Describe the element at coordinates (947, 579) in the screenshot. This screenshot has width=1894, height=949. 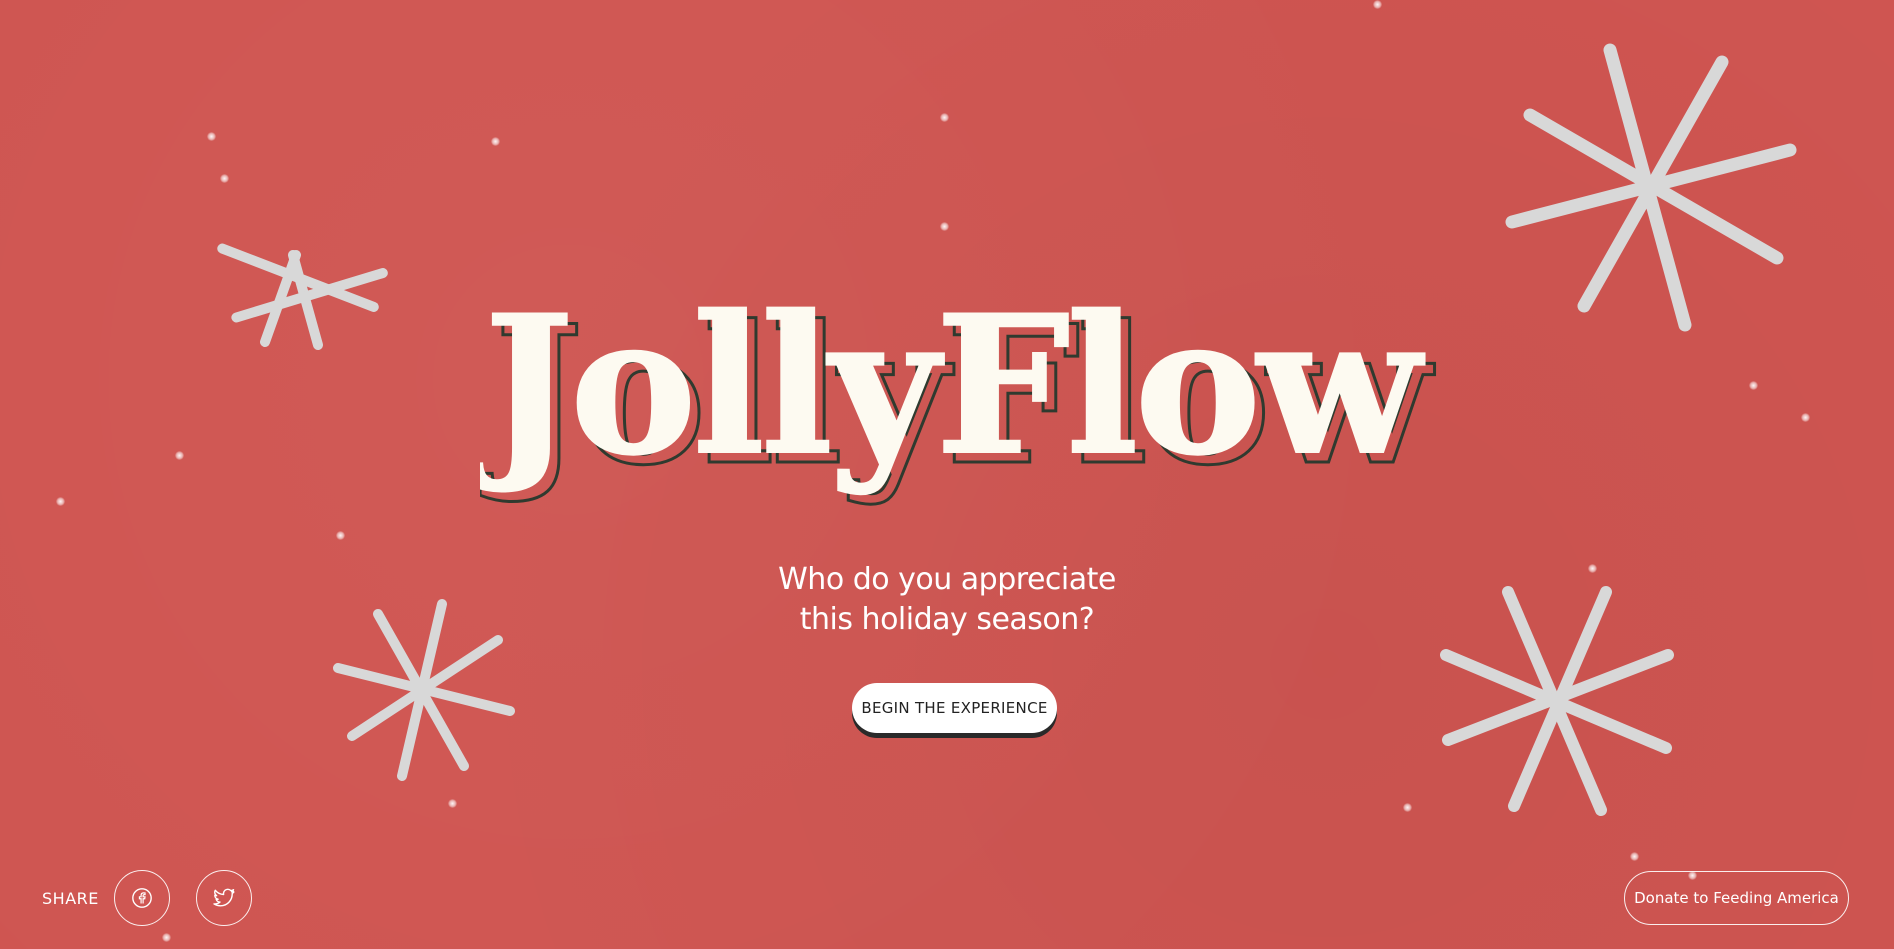
I see `tagline-line-1: Who do you appreciate` at that location.